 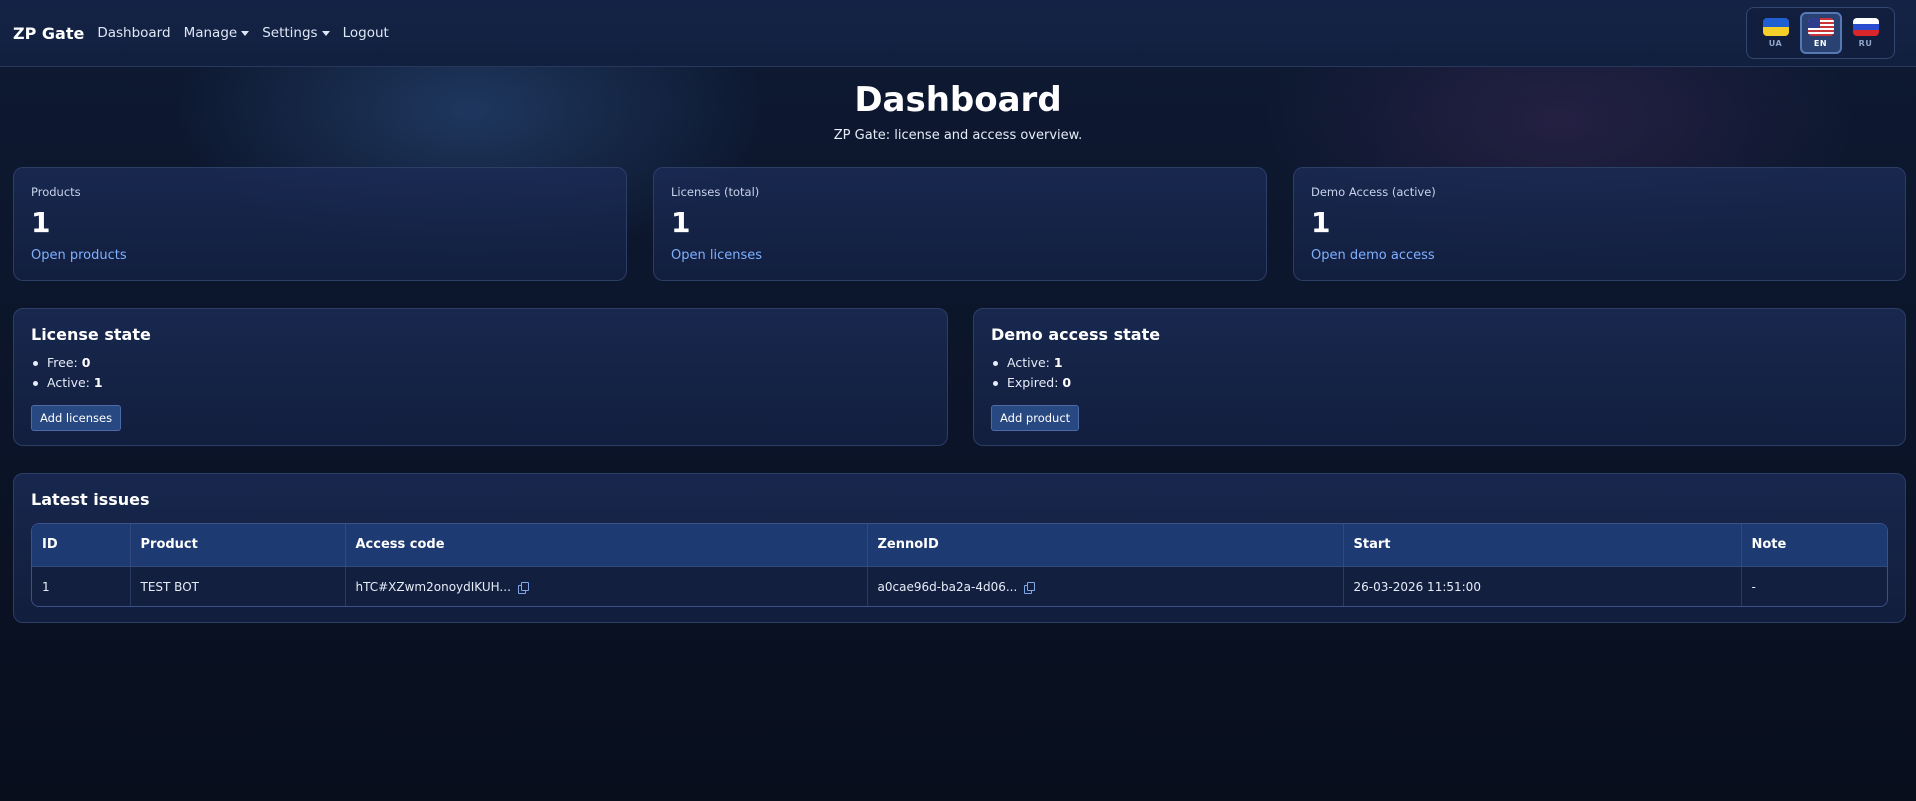 I want to click on open-products-link: Open products, so click(x=79, y=255).